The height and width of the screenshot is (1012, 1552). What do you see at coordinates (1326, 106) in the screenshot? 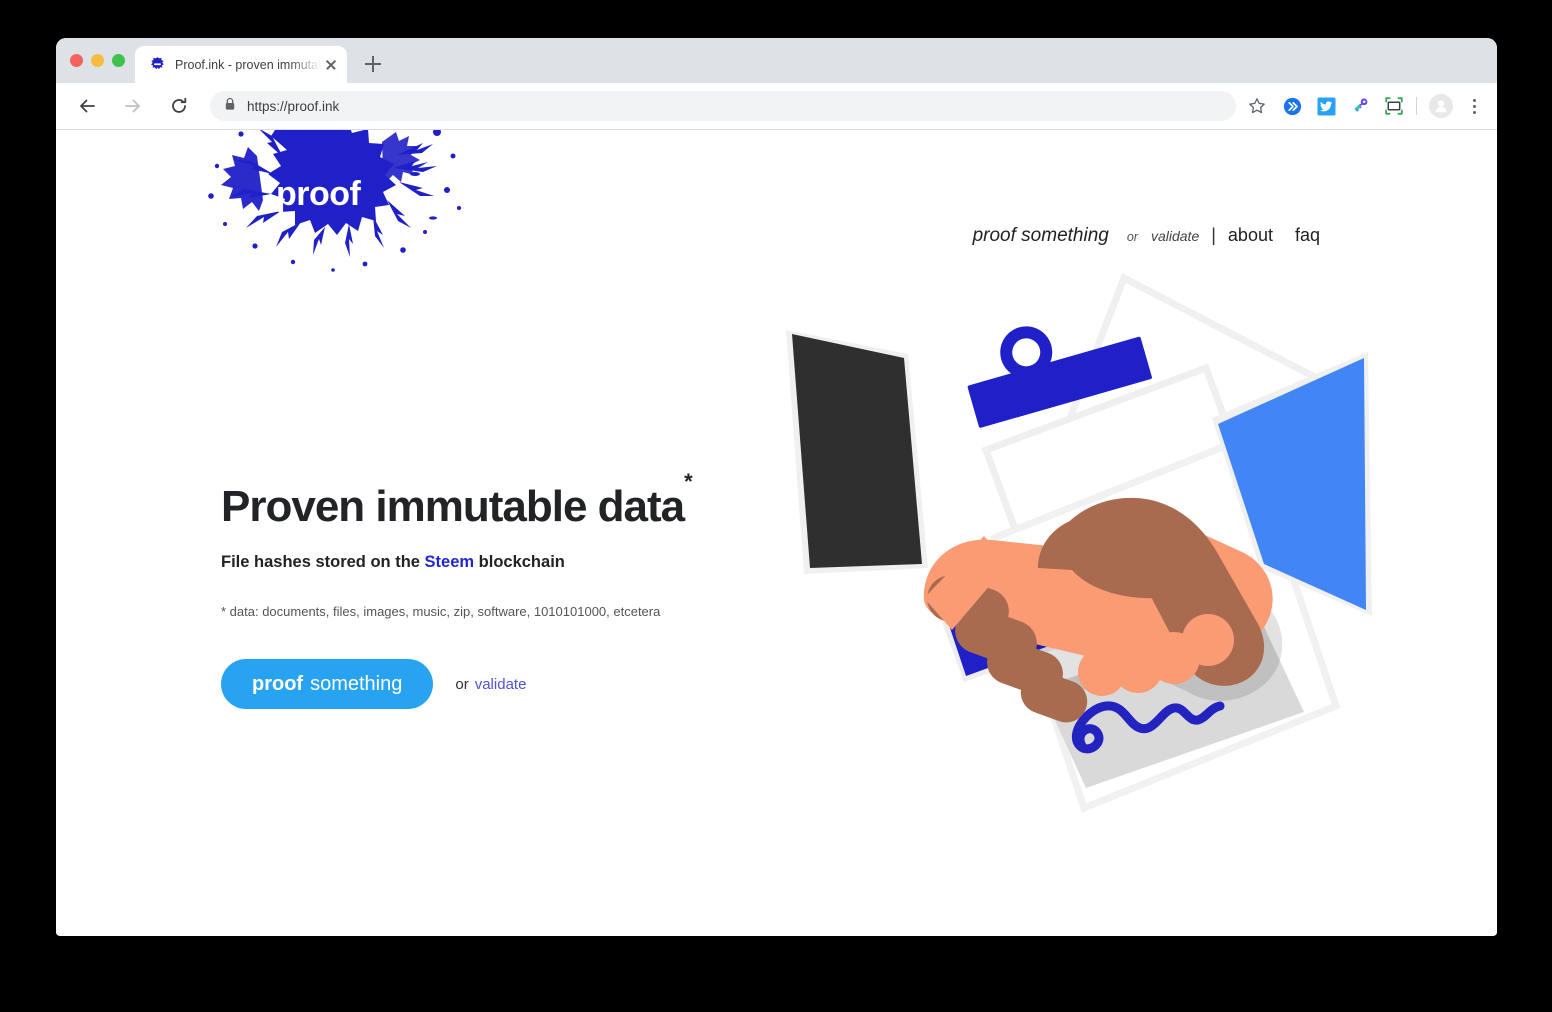
I see `twitter-extension-icon` at bounding box center [1326, 106].